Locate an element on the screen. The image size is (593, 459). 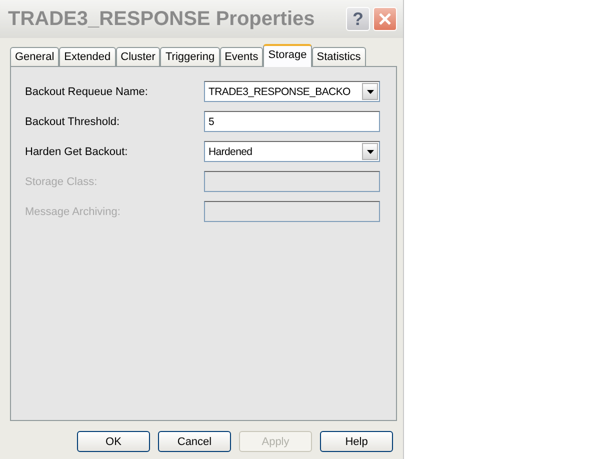
help-button: ? is located at coordinates (358, 19).